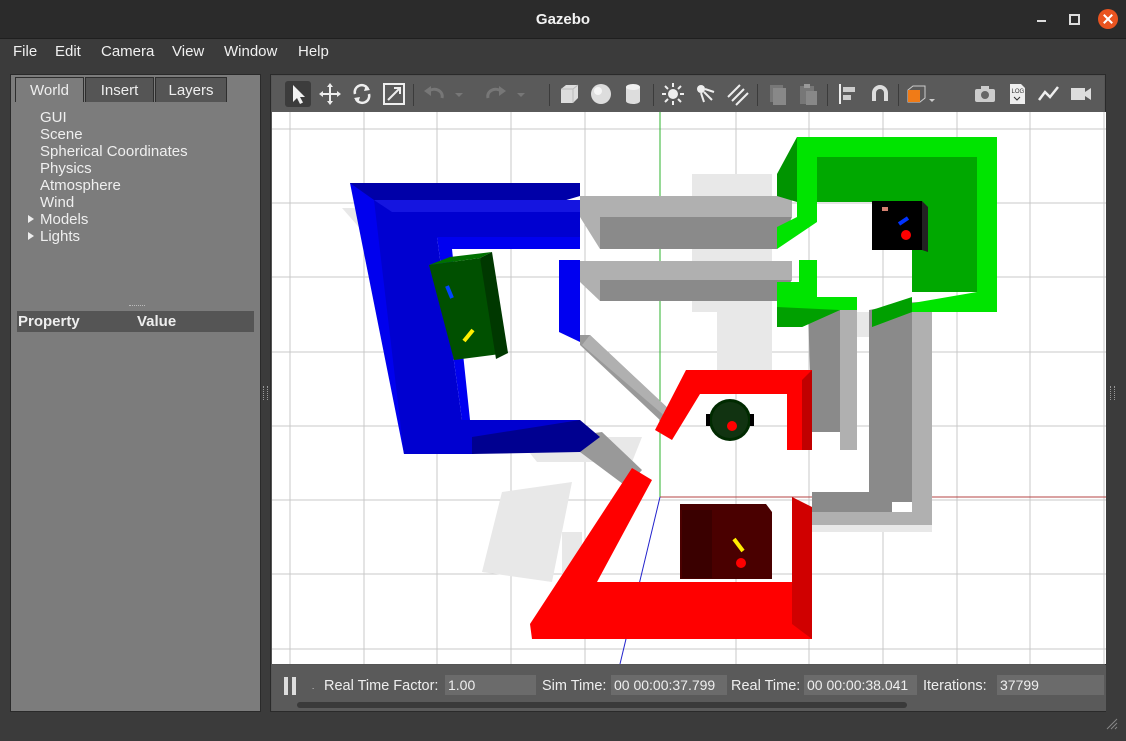  Describe the element at coordinates (250, 51) in the screenshot. I see `menu-window: Window` at that location.